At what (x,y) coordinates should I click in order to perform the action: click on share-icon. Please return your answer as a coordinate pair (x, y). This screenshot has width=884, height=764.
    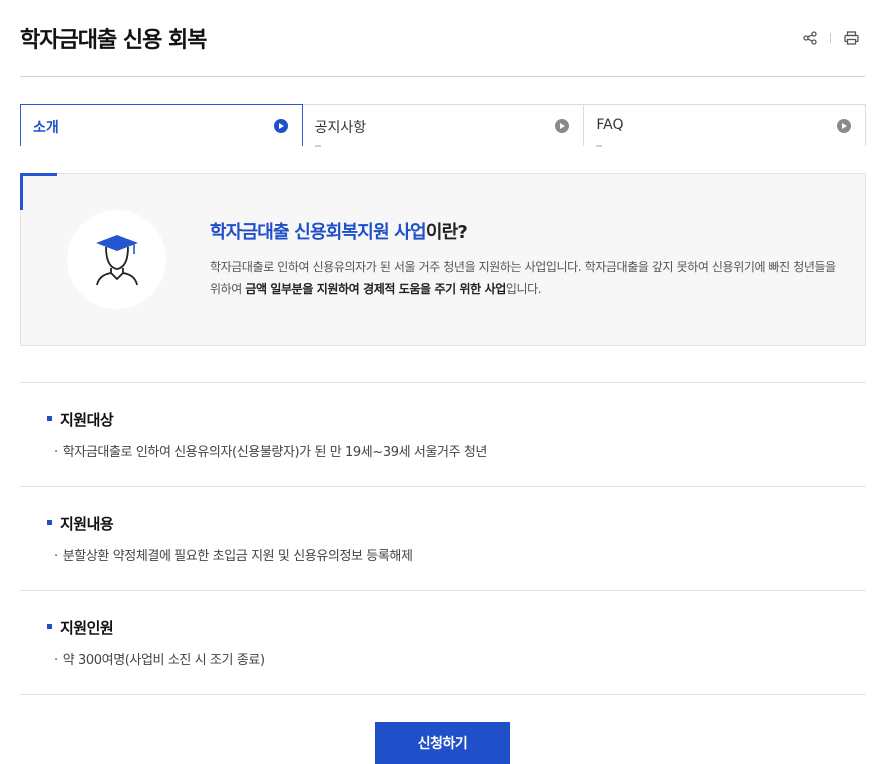
    Looking at the image, I should click on (810, 38).